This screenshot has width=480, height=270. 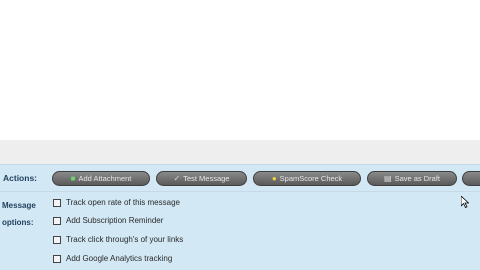 What do you see at coordinates (18, 222) in the screenshot?
I see `options-label-line2: options:` at bounding box center [18, 222].